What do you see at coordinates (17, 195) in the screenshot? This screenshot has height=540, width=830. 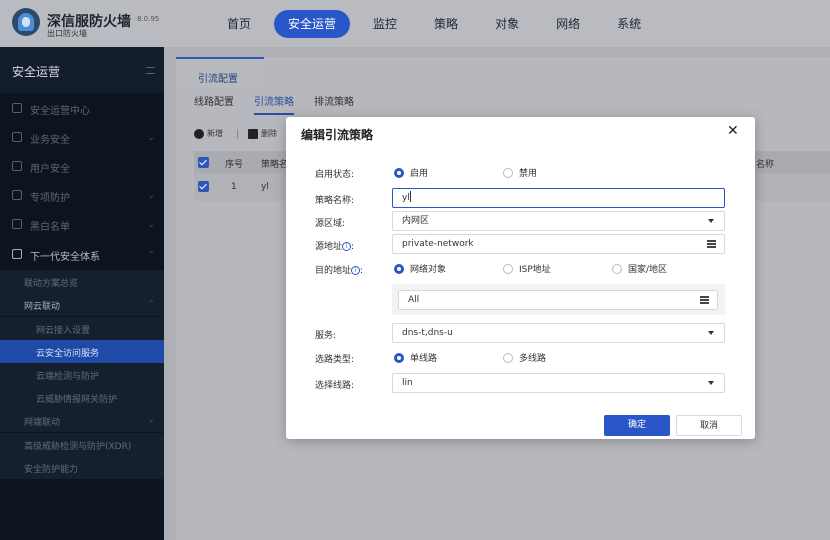 I see `shield-grid-icon` at bounding box center [17, 195].